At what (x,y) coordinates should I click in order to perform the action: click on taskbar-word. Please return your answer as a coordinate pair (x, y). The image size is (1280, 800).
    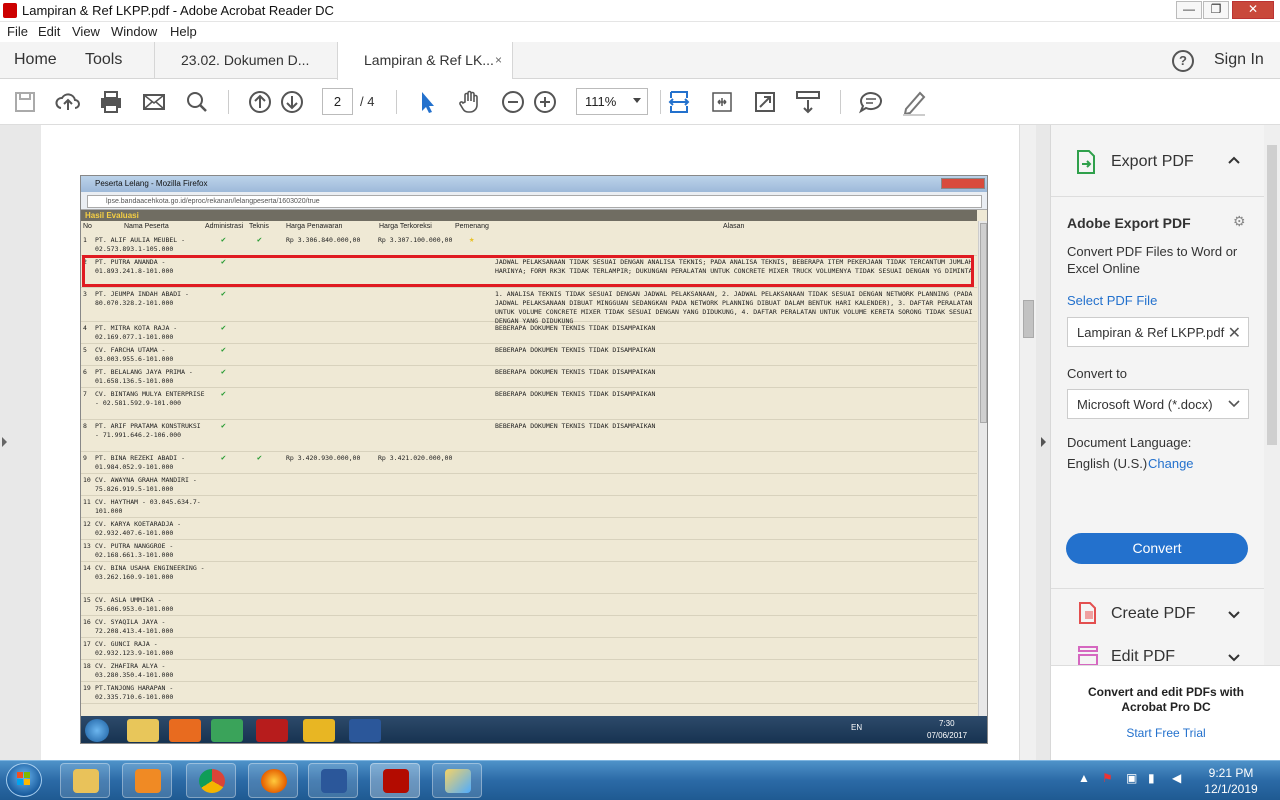
    Looking at the image, I should click on (333, 780).